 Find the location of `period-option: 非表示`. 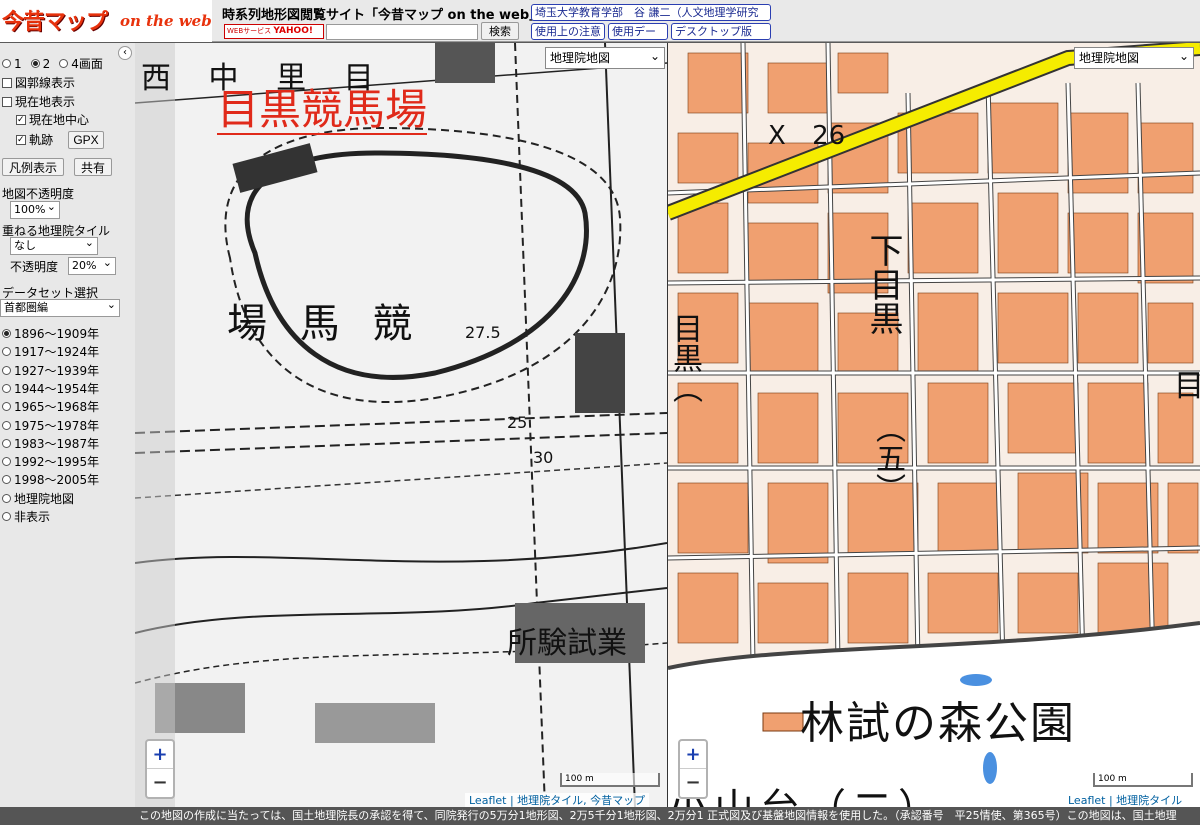

period-option: 非表示 is located at coordinates (26, 516).